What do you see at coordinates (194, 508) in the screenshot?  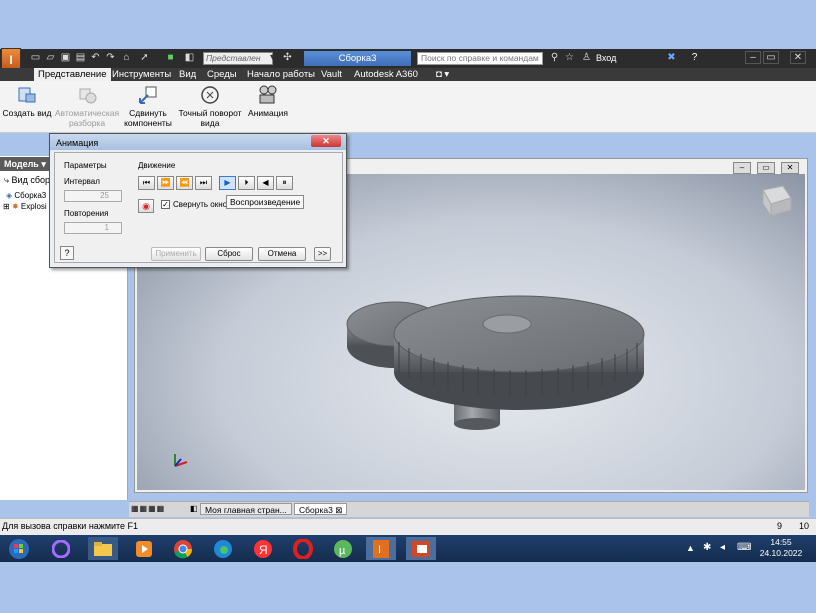 I see `tab-scroll-icon: ◧` at bounding box center [194, 508].